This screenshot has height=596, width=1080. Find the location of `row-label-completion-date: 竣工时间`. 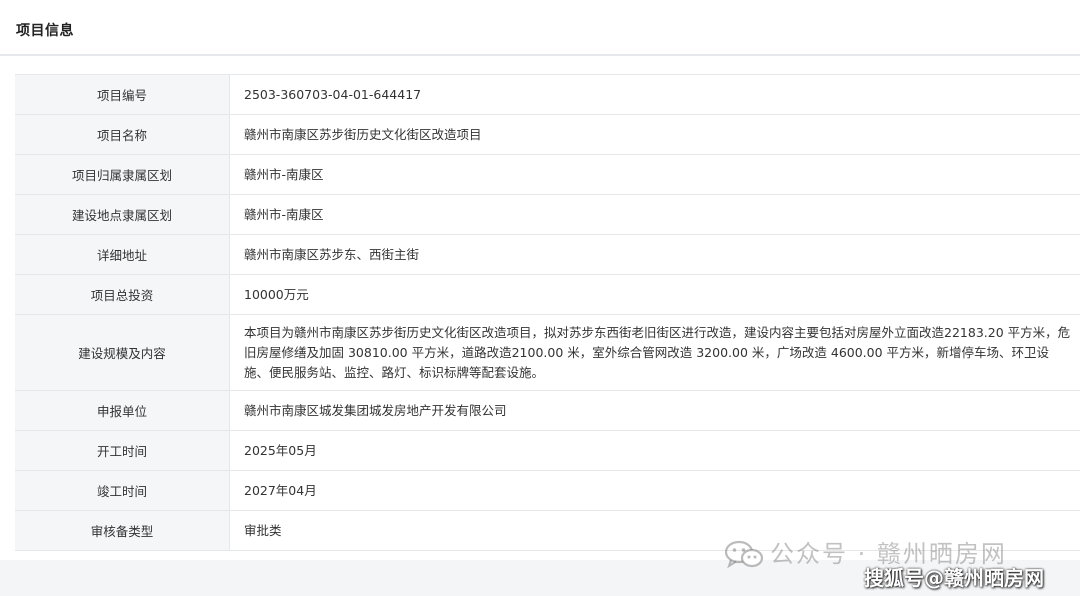

row-label-completion-date: 竣工时间 is located at coordinates (122, 490).